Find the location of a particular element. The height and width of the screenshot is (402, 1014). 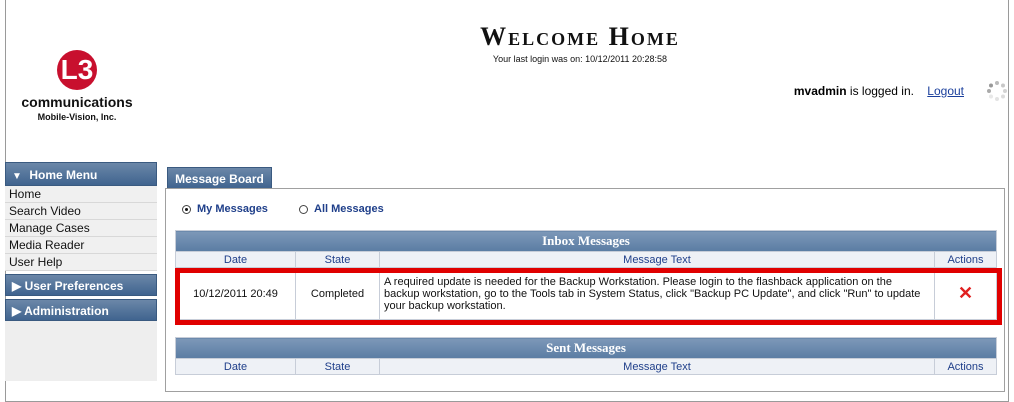

administration-label: Administration is located at coordinates (66, 311).